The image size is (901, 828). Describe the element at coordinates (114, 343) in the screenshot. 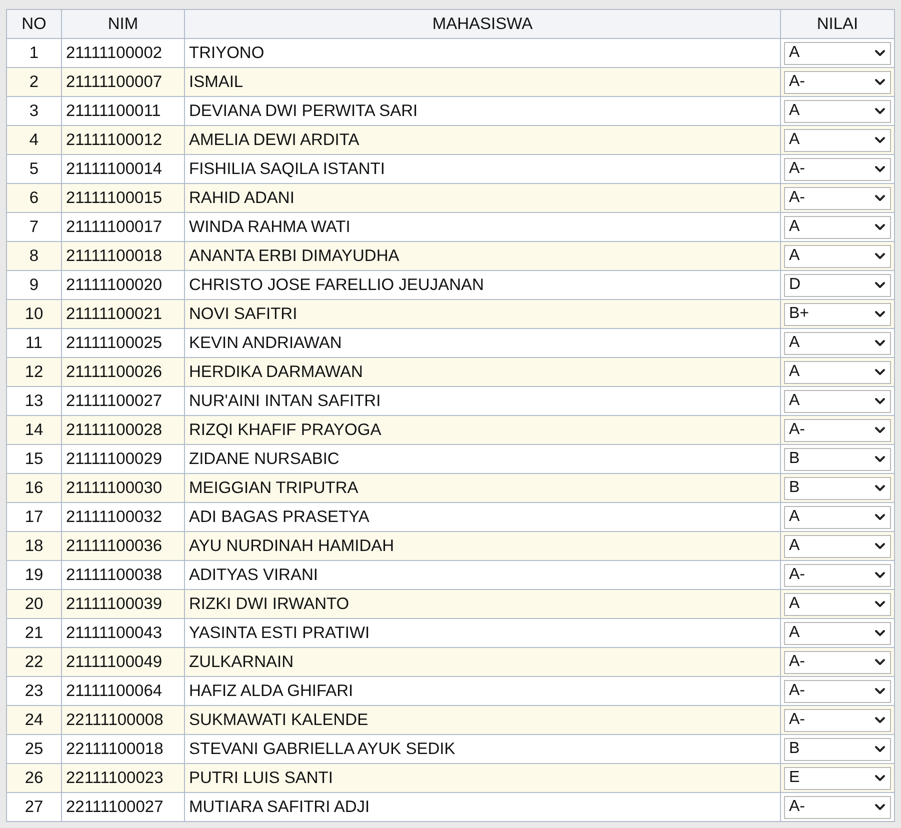

I see `student-id: 21111100025` at that location.